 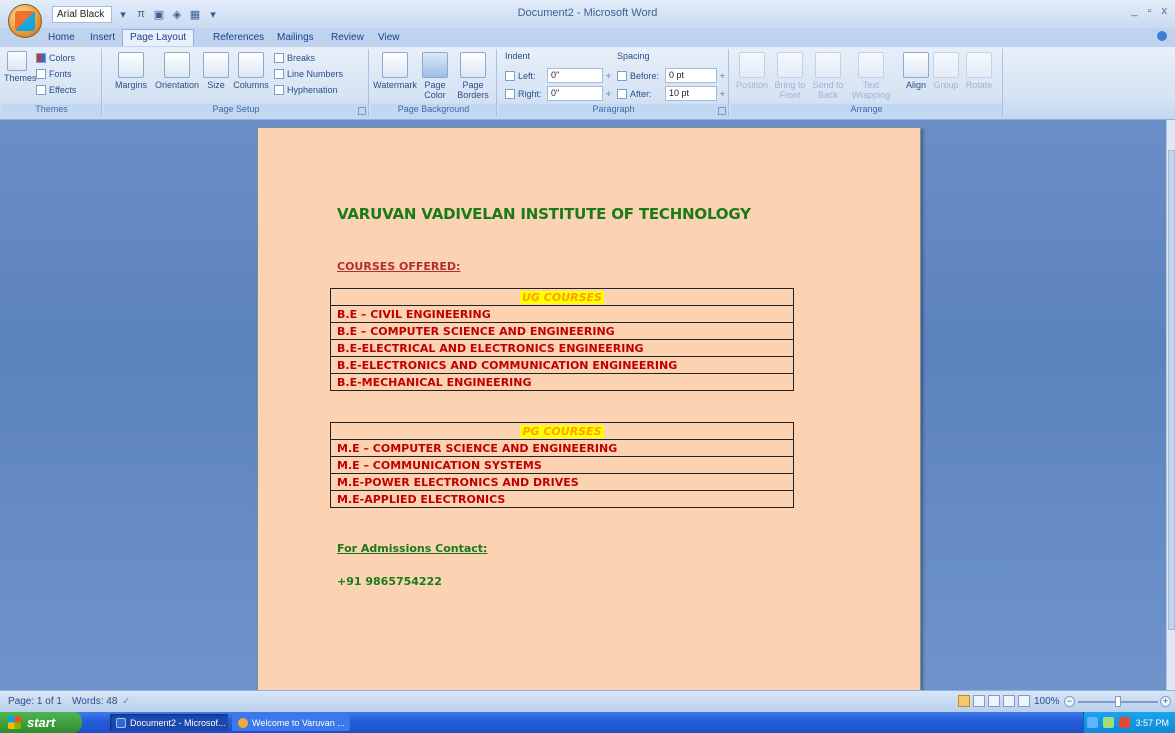 I want to click on office-logo-icon, so click(x=25, y=21).